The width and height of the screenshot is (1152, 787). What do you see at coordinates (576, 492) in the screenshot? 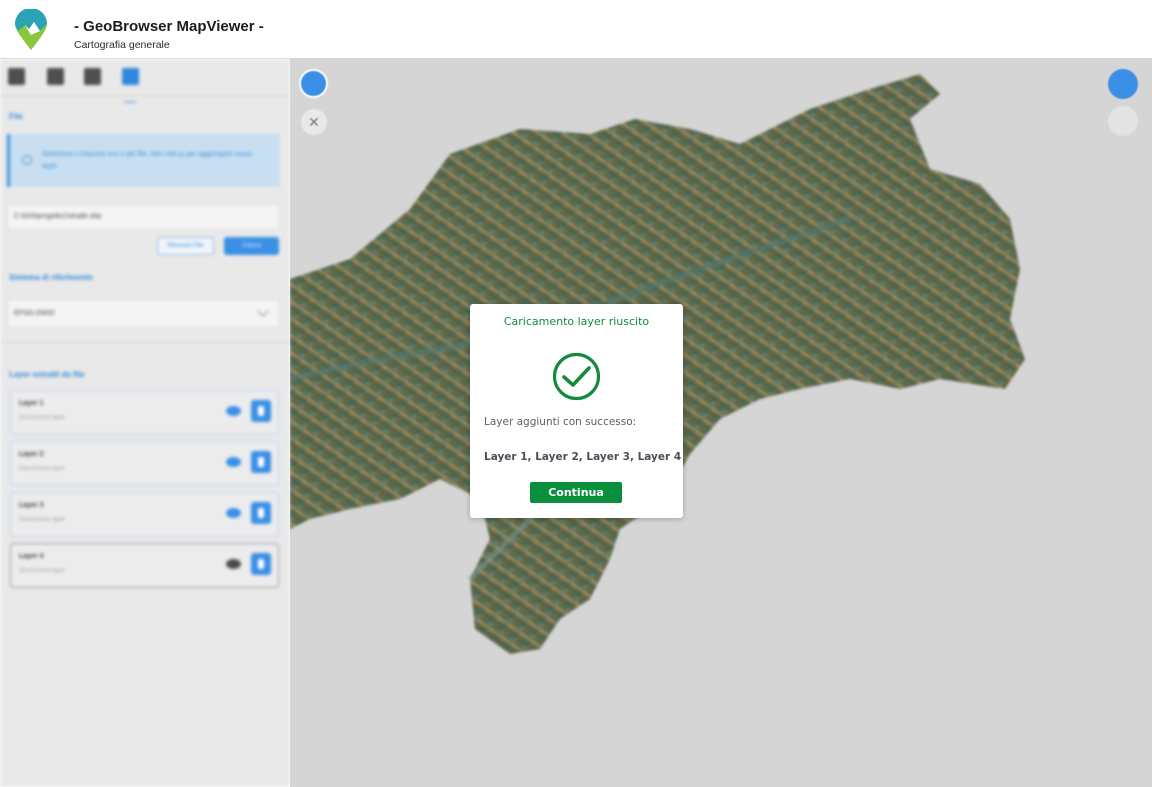
I see `continue-button: Continua` at bounding box center [576, 492].